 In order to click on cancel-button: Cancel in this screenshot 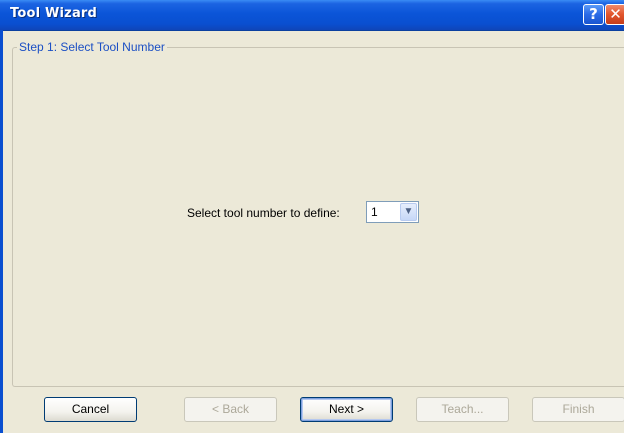, I will do `click(90, 409)`.